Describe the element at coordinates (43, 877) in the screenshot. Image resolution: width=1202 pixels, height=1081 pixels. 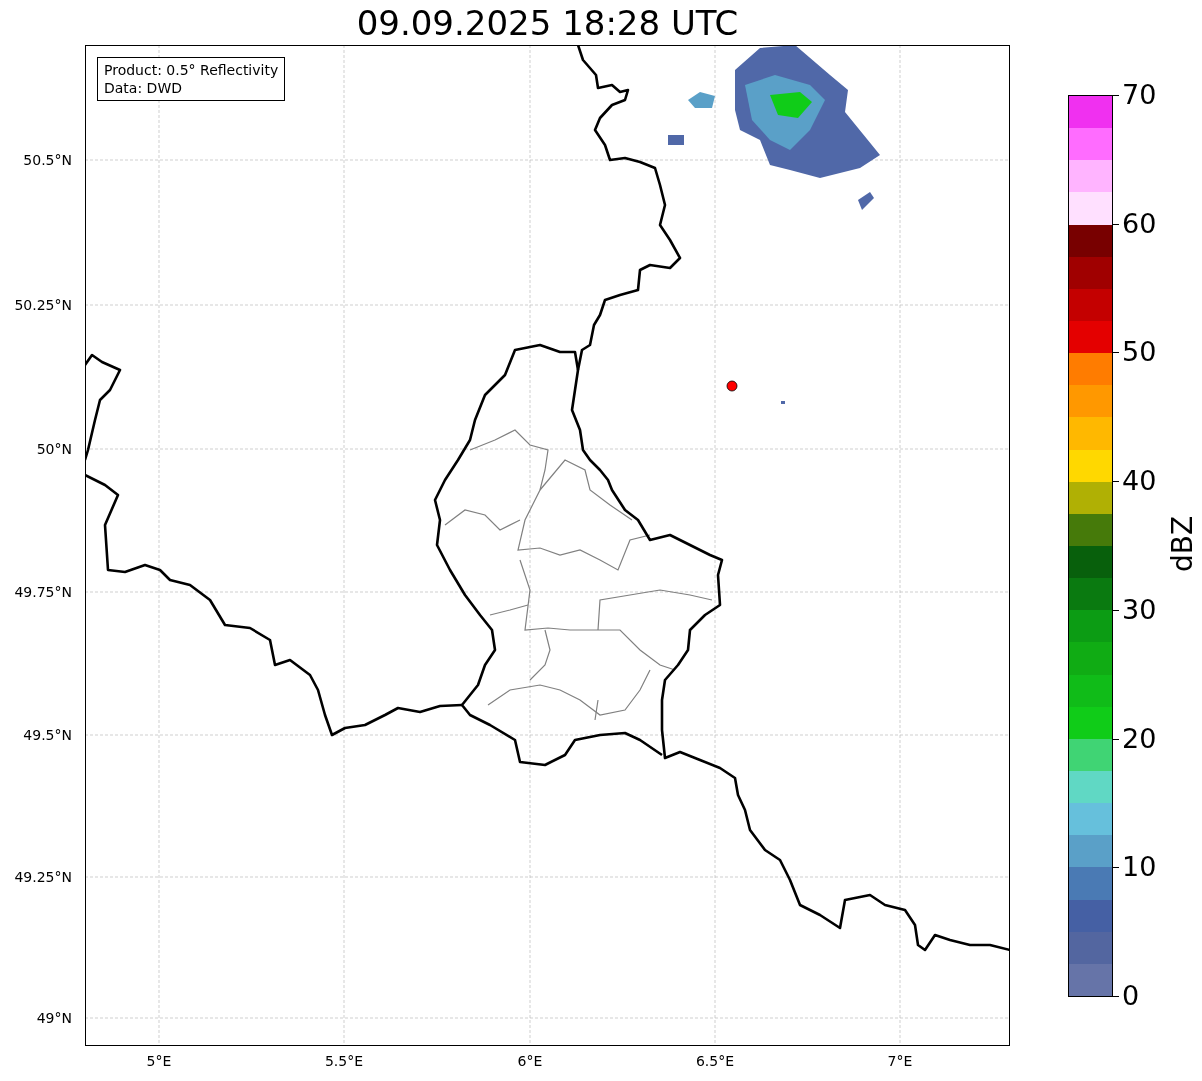
I see `latitude-tick-label: 49.25°N` at that location.